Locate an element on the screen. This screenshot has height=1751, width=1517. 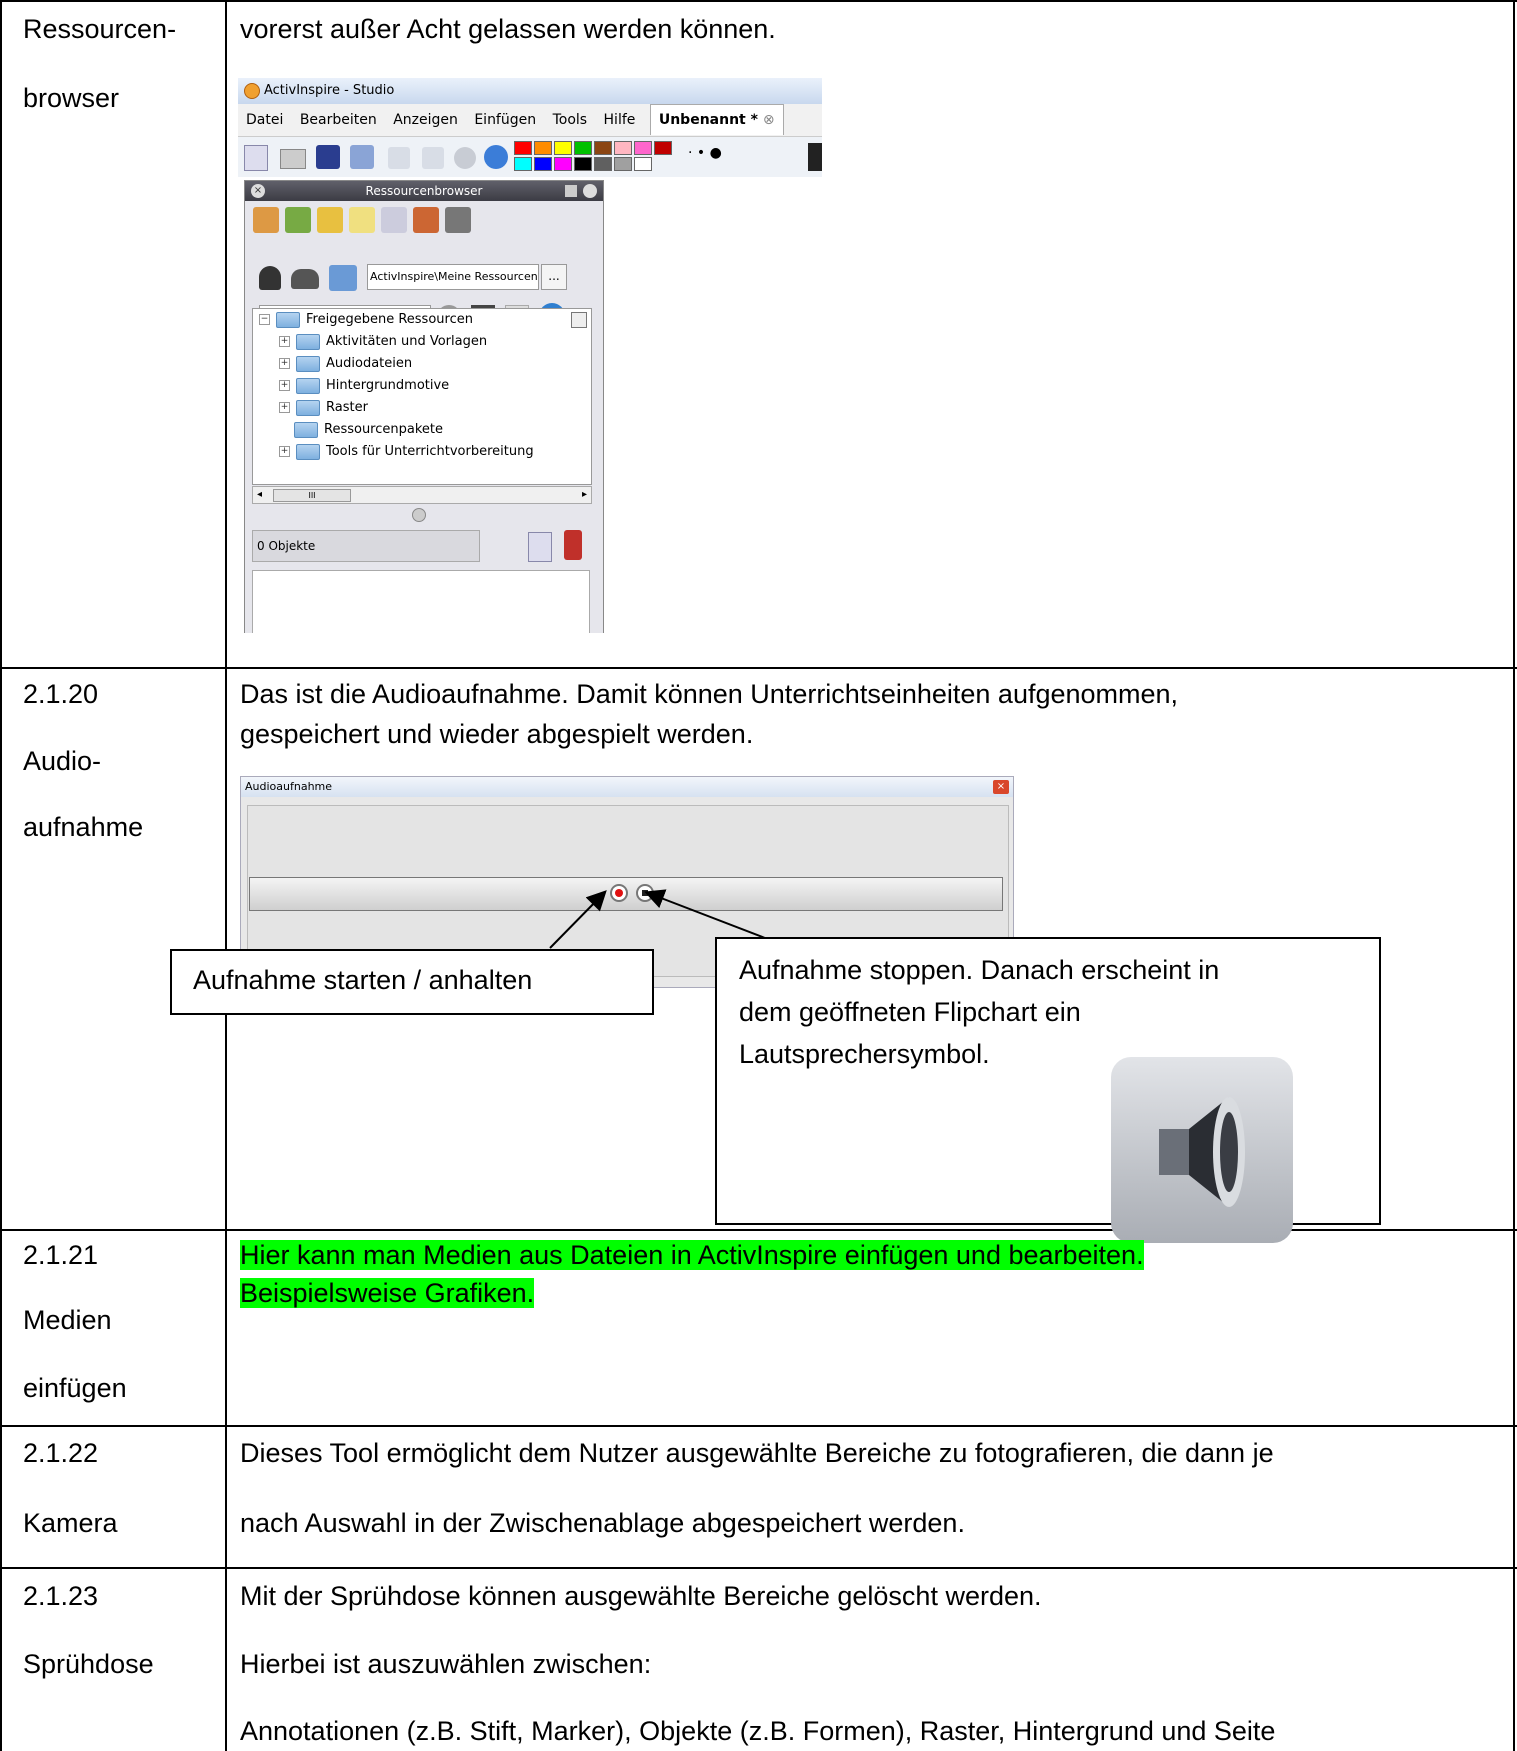
close-window-icon: × is located at coordinates (1001, 787).